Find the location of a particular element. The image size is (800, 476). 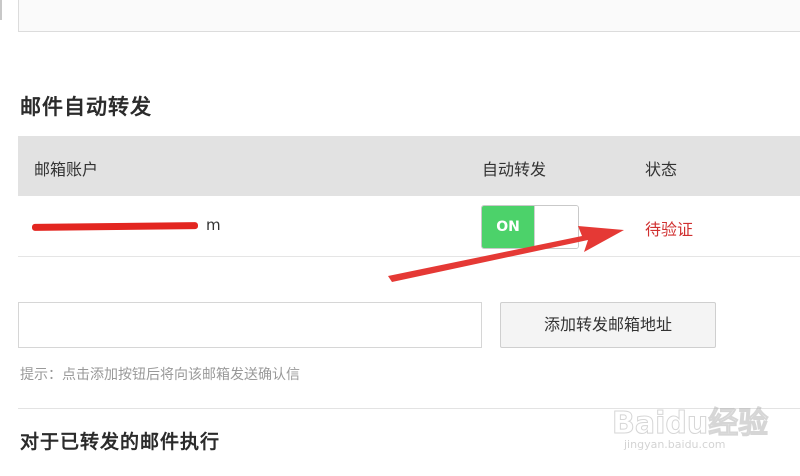

watermark-url: jingyan.baidu.com is located at coordinates (675, 444).